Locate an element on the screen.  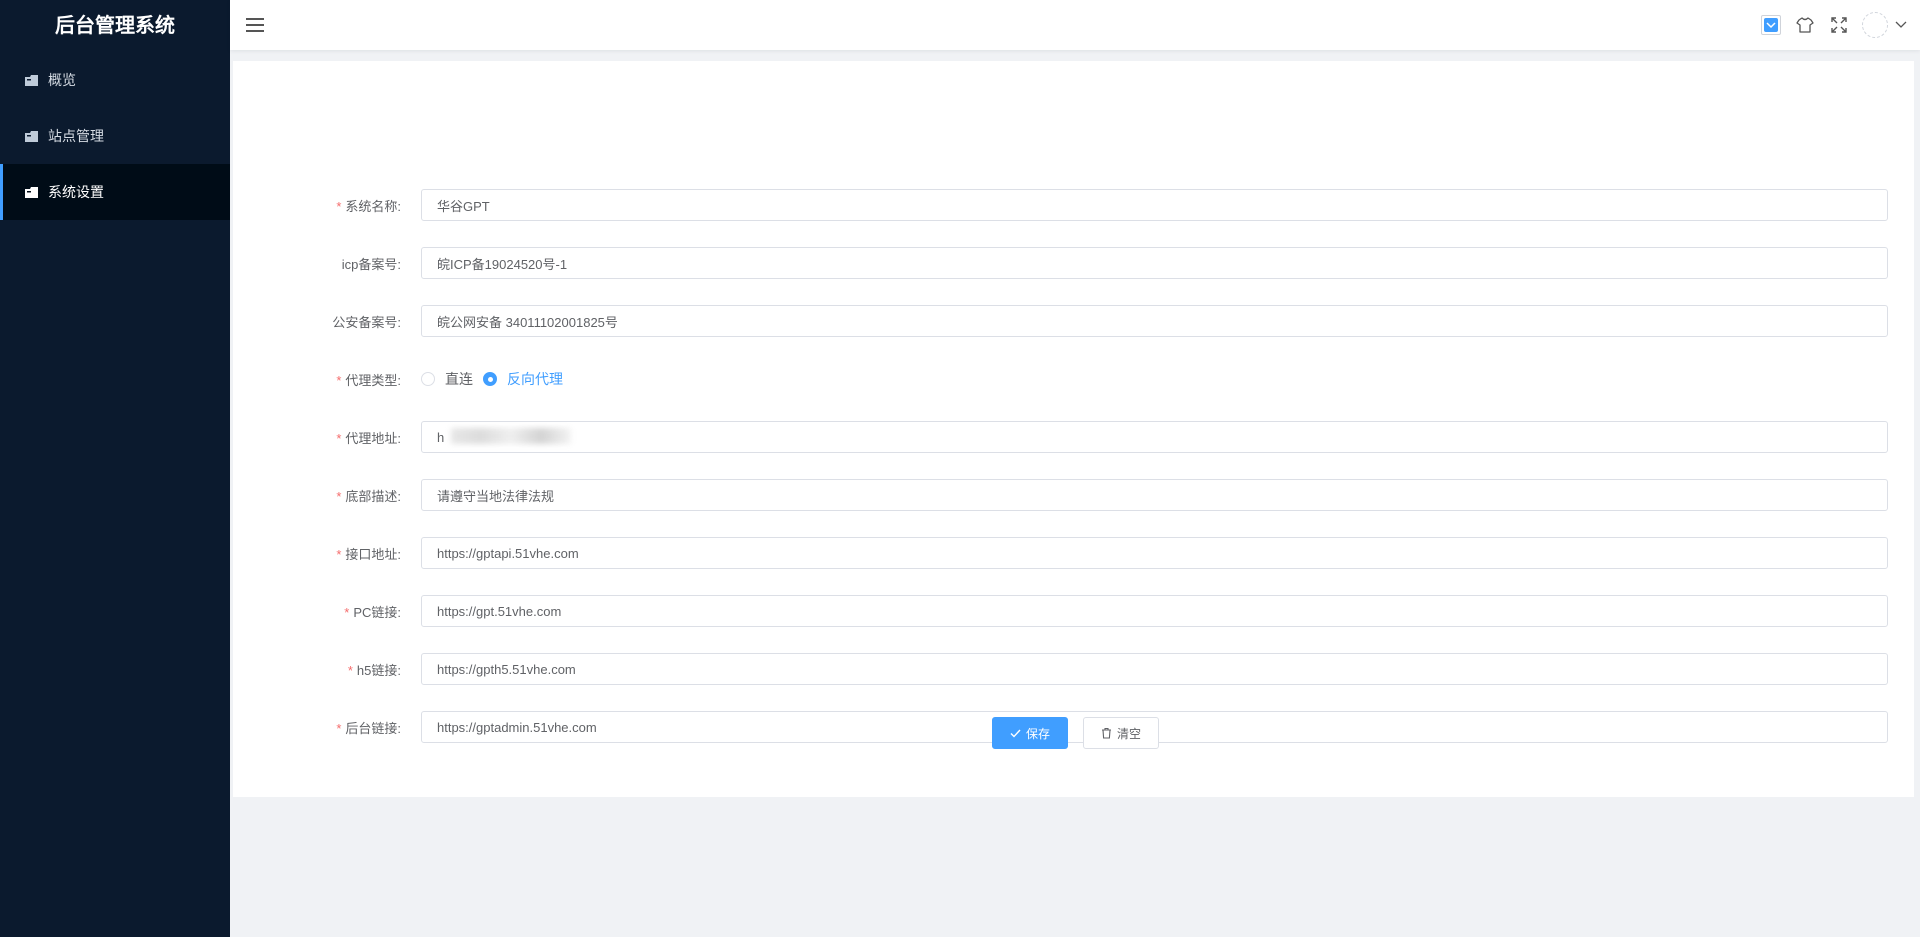
form-row-proxy-address: * 代理地址: is located at coordinates (1073, 437).